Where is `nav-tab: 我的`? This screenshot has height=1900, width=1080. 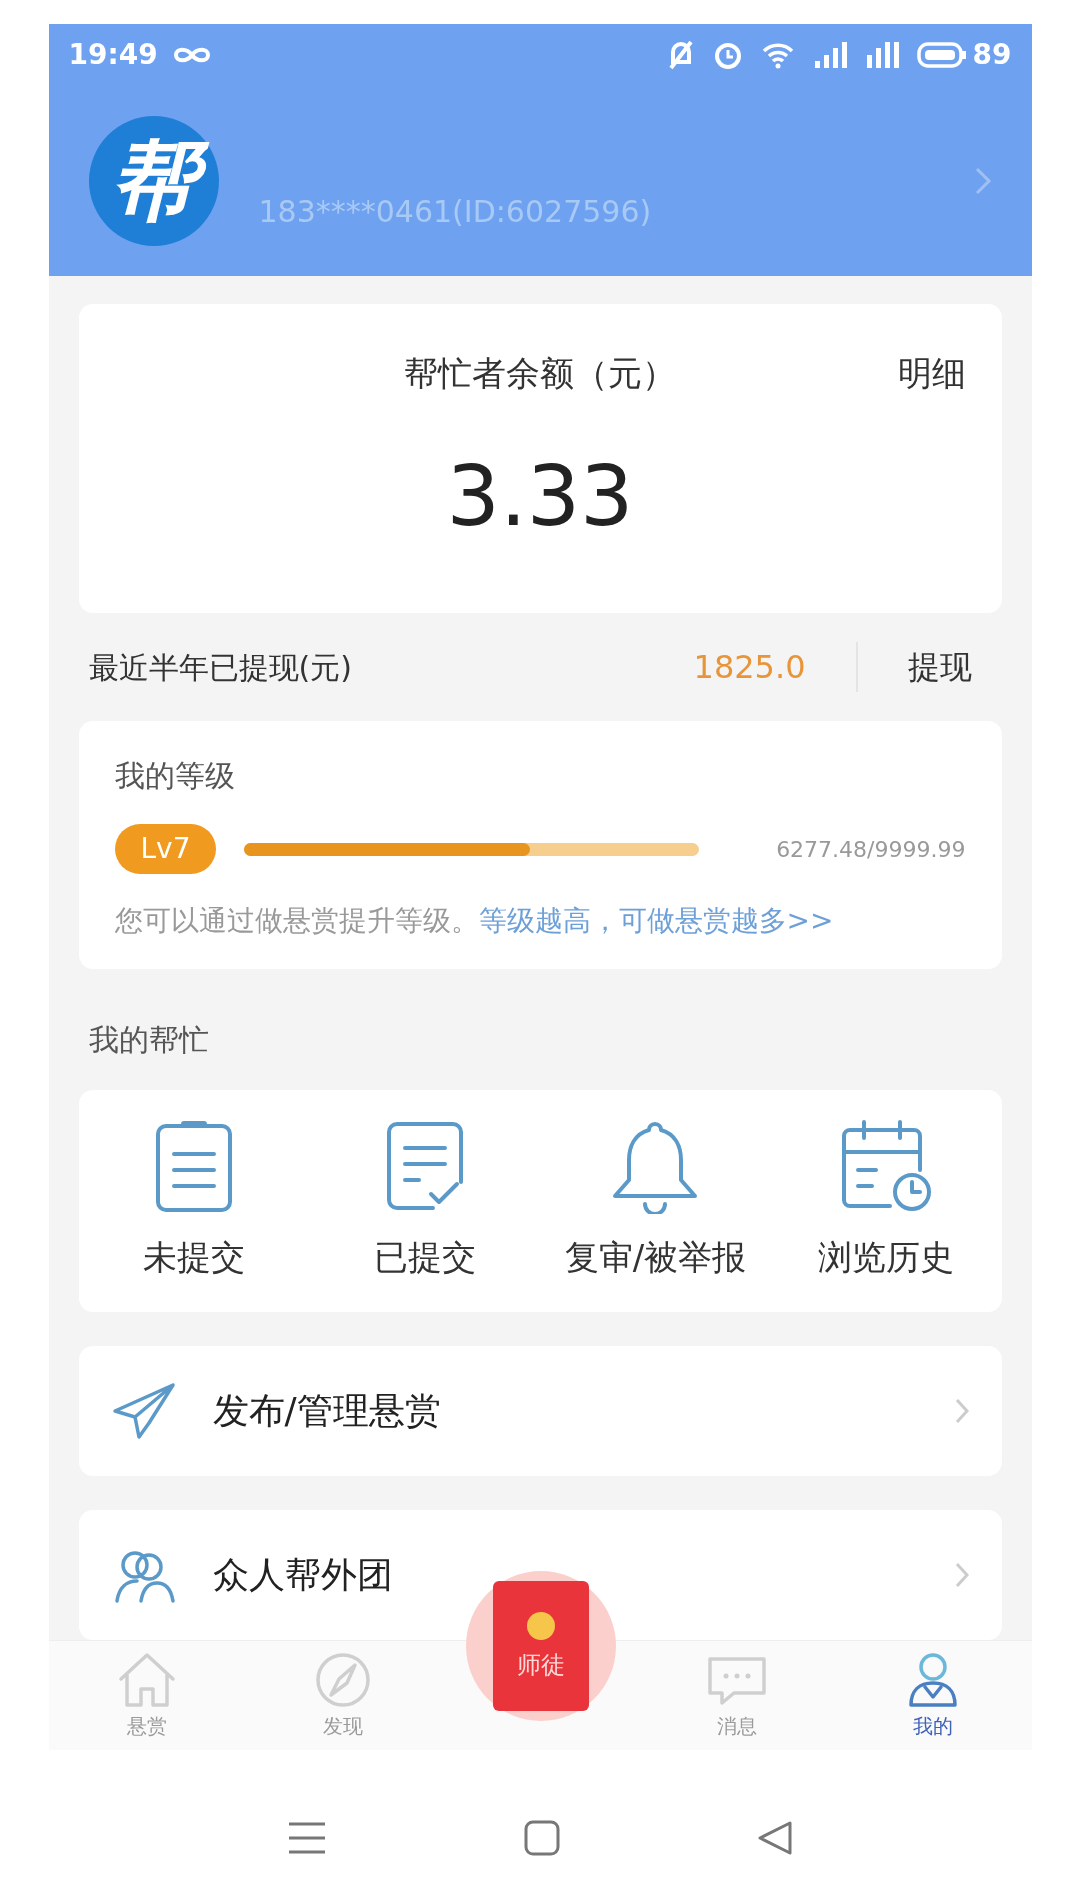 nav-tab: 我的 is located at coordinates (933, 1695).